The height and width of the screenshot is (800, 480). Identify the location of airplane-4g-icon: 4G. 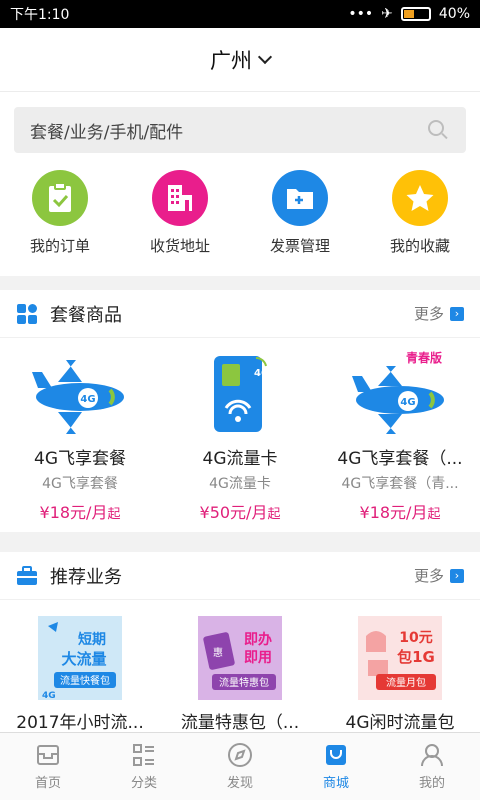
(80, 394).